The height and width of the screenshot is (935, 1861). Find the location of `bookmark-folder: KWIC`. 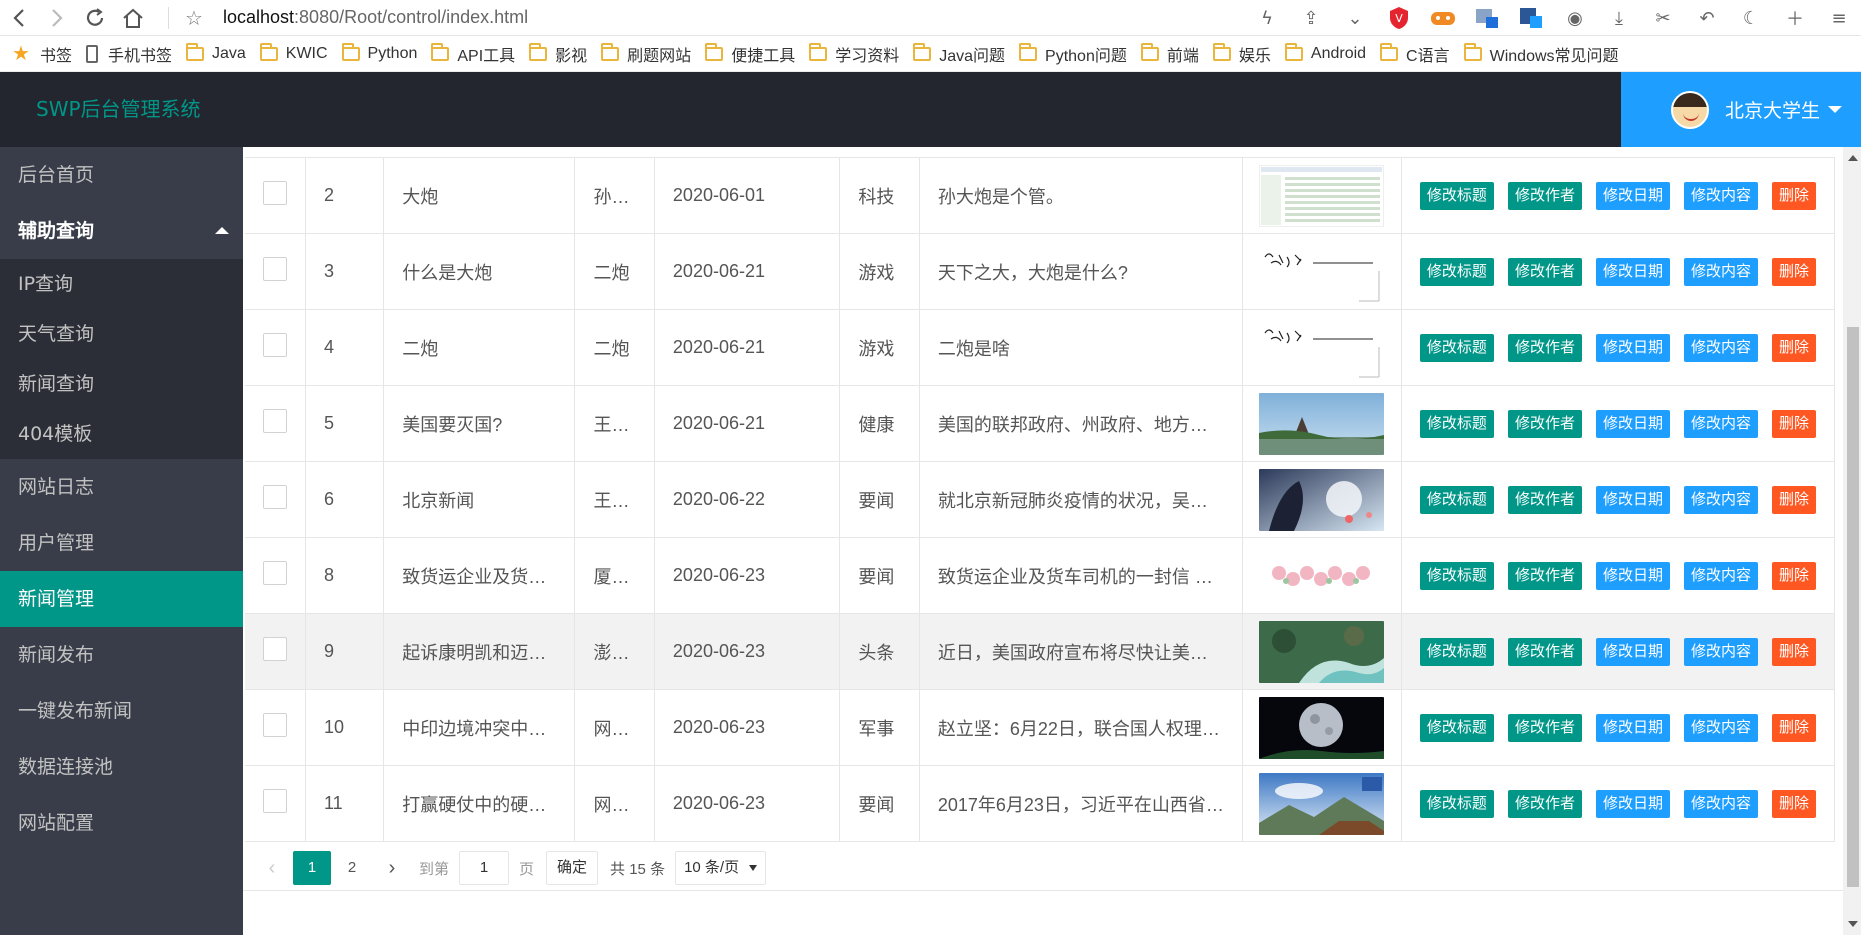

bookmark-folder: KWIC is located at coordinates (293, 52).